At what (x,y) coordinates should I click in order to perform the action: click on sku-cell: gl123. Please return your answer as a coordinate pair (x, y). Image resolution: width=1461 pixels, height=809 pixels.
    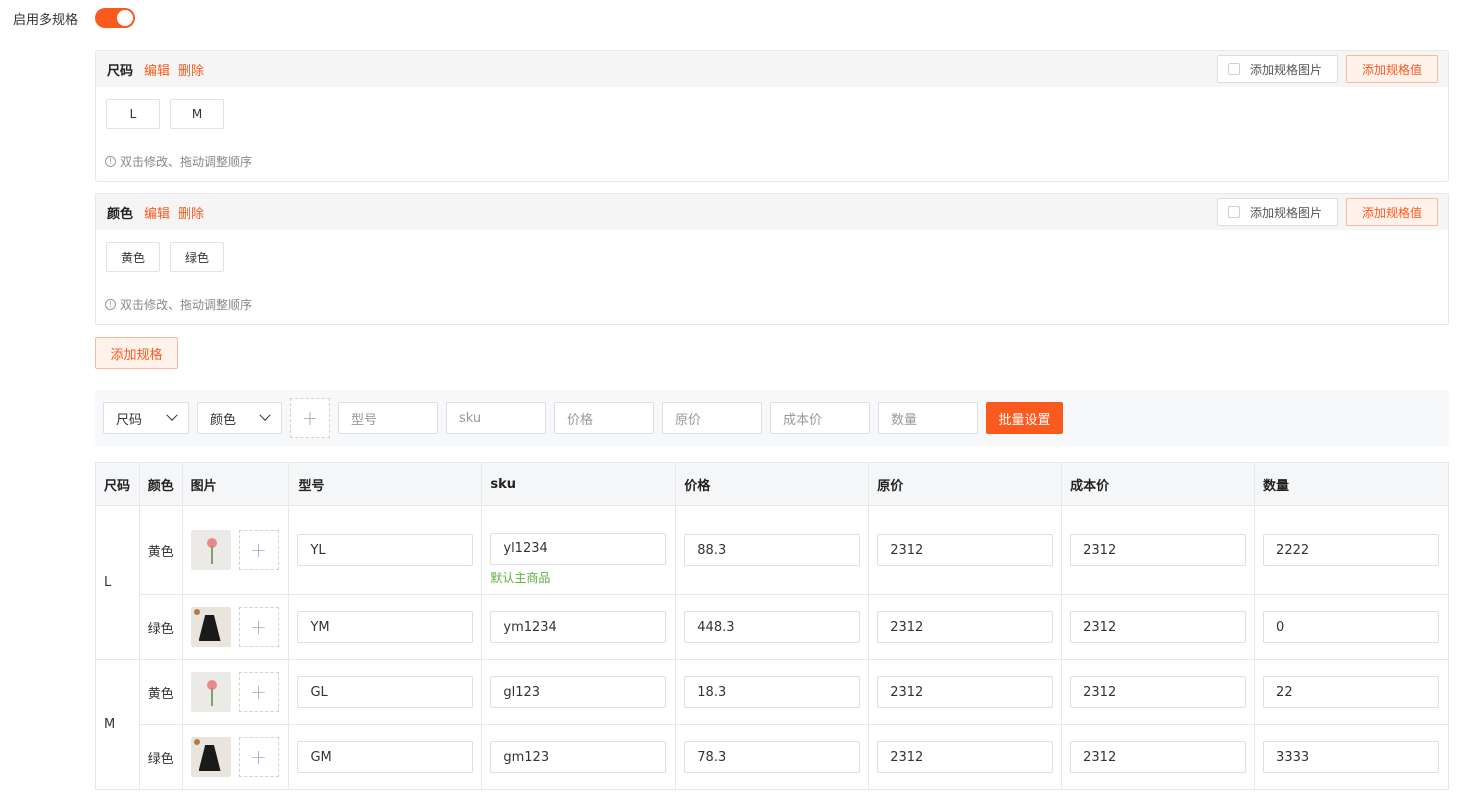
    Looking at the image, I should click on (579, 692).